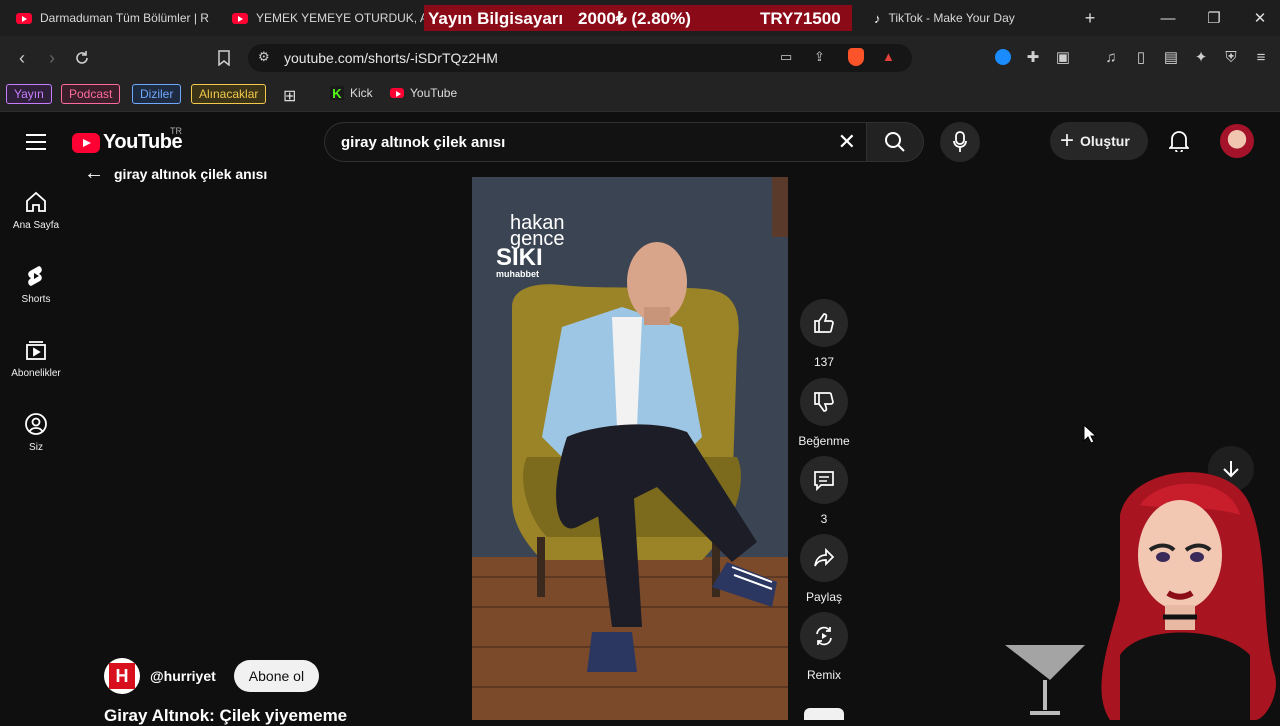 Image resolution: width=1280 pixels, height=726 pixels. I want to click on subscribe-button: Abone ol, so click(276, 676).